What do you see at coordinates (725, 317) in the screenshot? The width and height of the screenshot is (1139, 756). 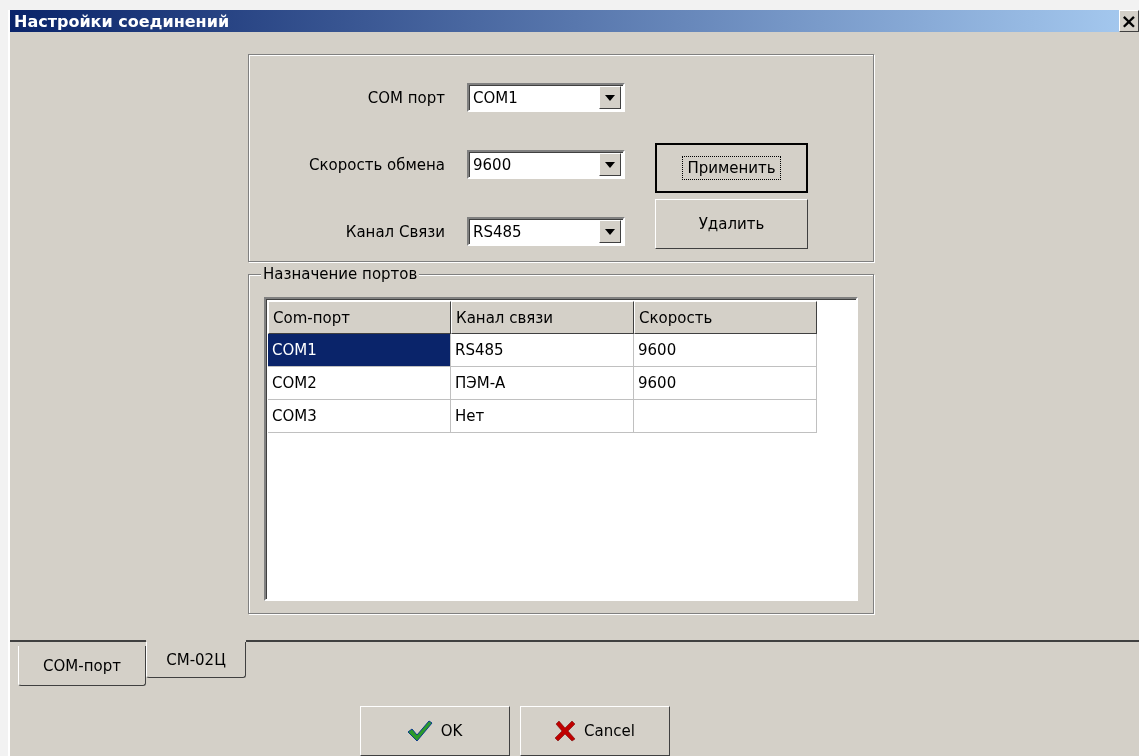 I see `column-header: Скорость` at bounding box center [725, 317].